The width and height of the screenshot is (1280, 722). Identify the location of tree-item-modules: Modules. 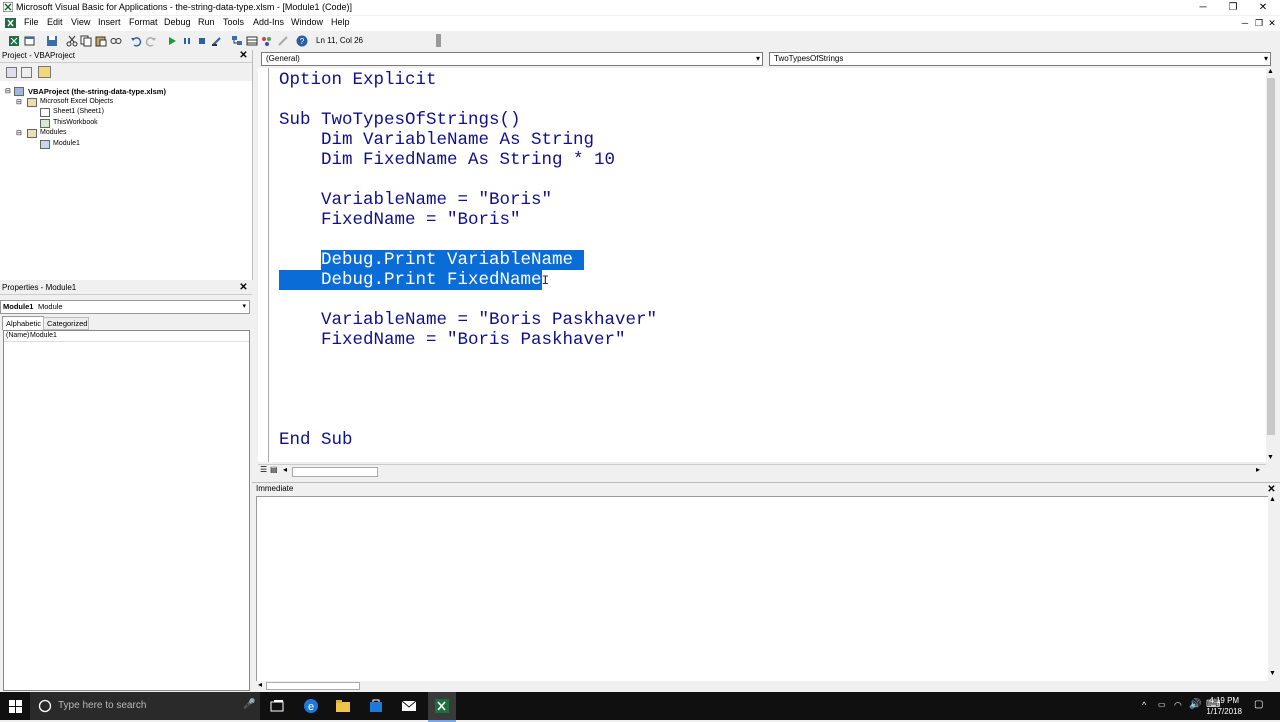
(53, 132).